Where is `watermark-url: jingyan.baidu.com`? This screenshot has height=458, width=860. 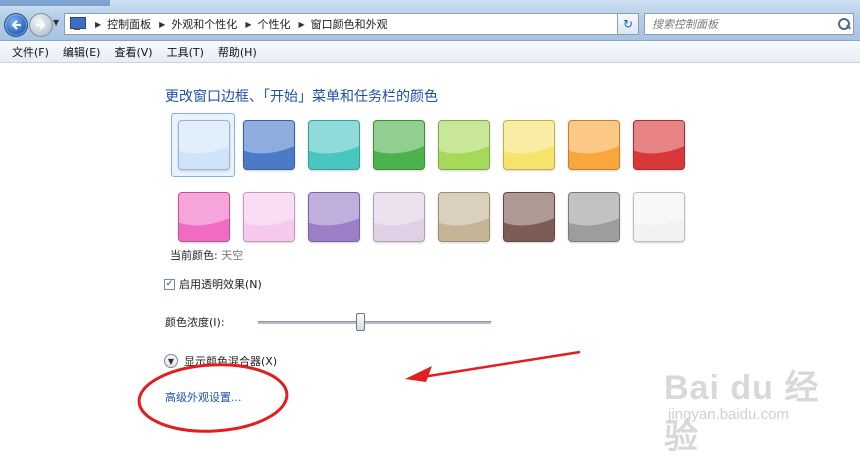 watermark-url: jingyan.baidu.com is located at coordinates (728, 414).